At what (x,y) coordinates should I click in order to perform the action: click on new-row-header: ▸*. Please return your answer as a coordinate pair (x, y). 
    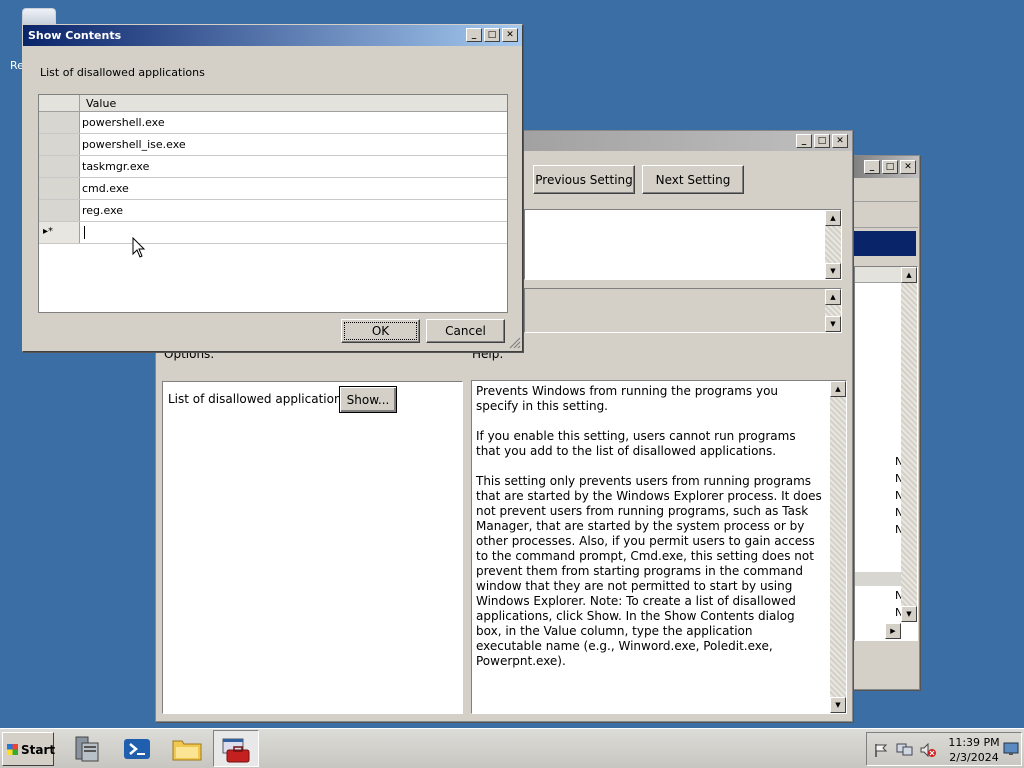
    Looking at the image, I should click on (59, 232).